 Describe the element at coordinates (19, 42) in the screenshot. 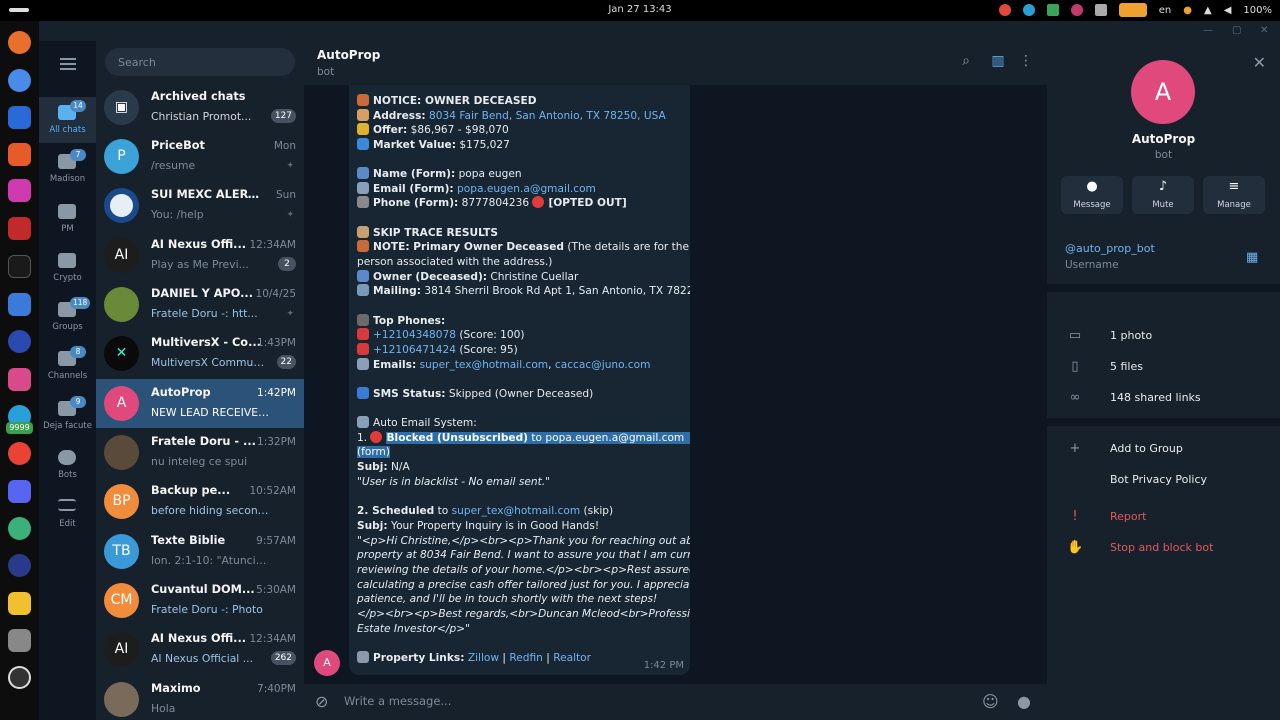

I see `firefox-icon` at that location.